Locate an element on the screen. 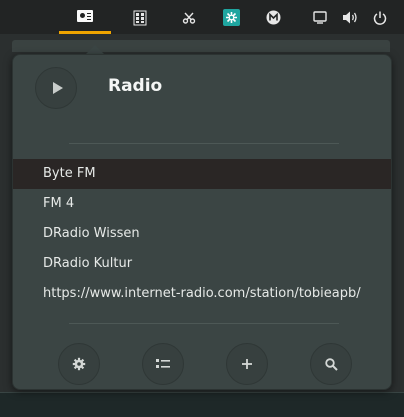 The image size is (404, 417). plus-icon is located at coordinates (247, 364).